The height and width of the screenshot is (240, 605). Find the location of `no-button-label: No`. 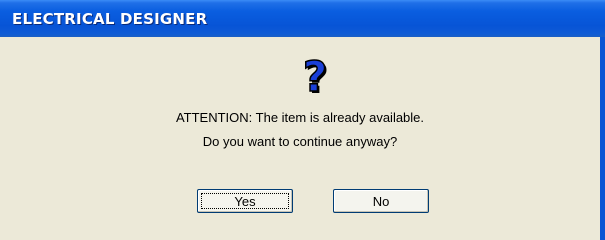

no-button-label: No is located at coordinates (381, 201).